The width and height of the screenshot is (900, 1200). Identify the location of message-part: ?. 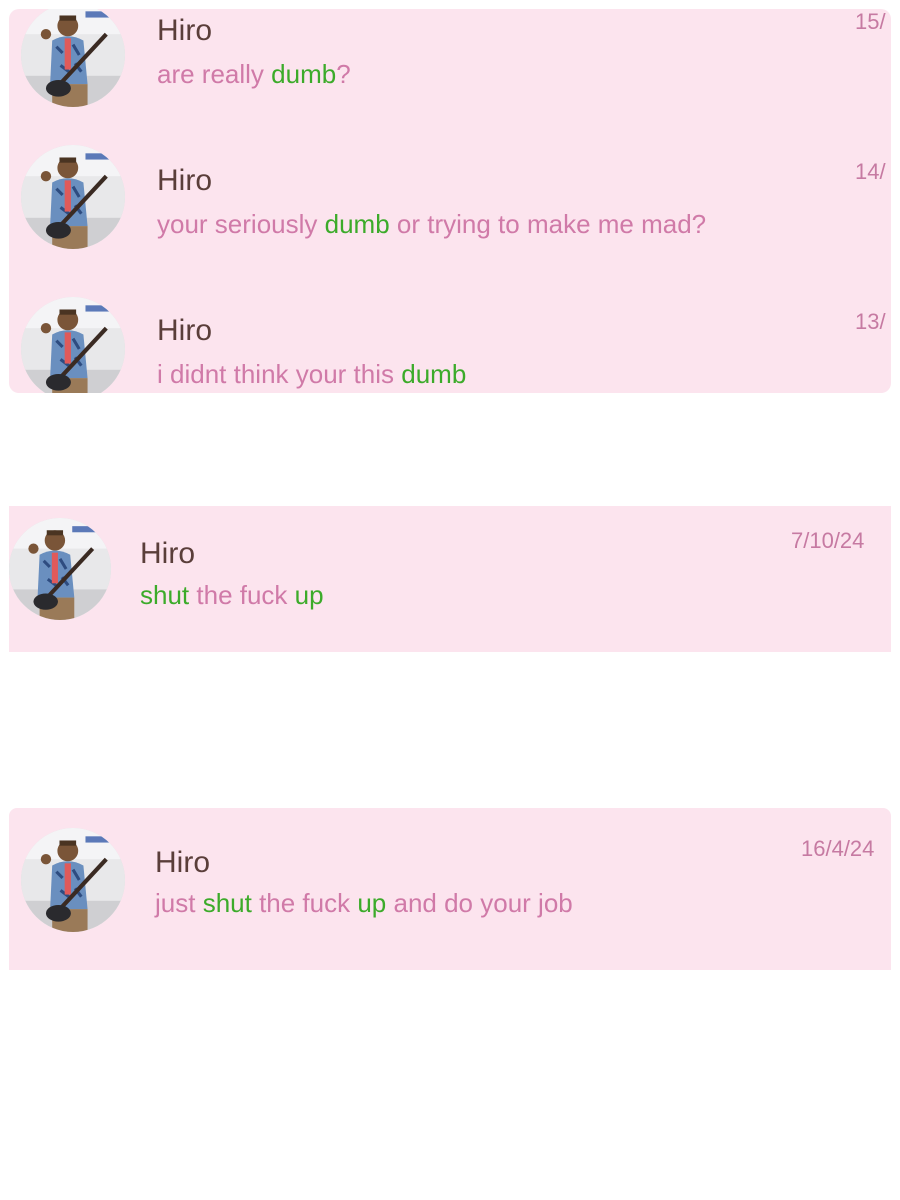
(343, 74).